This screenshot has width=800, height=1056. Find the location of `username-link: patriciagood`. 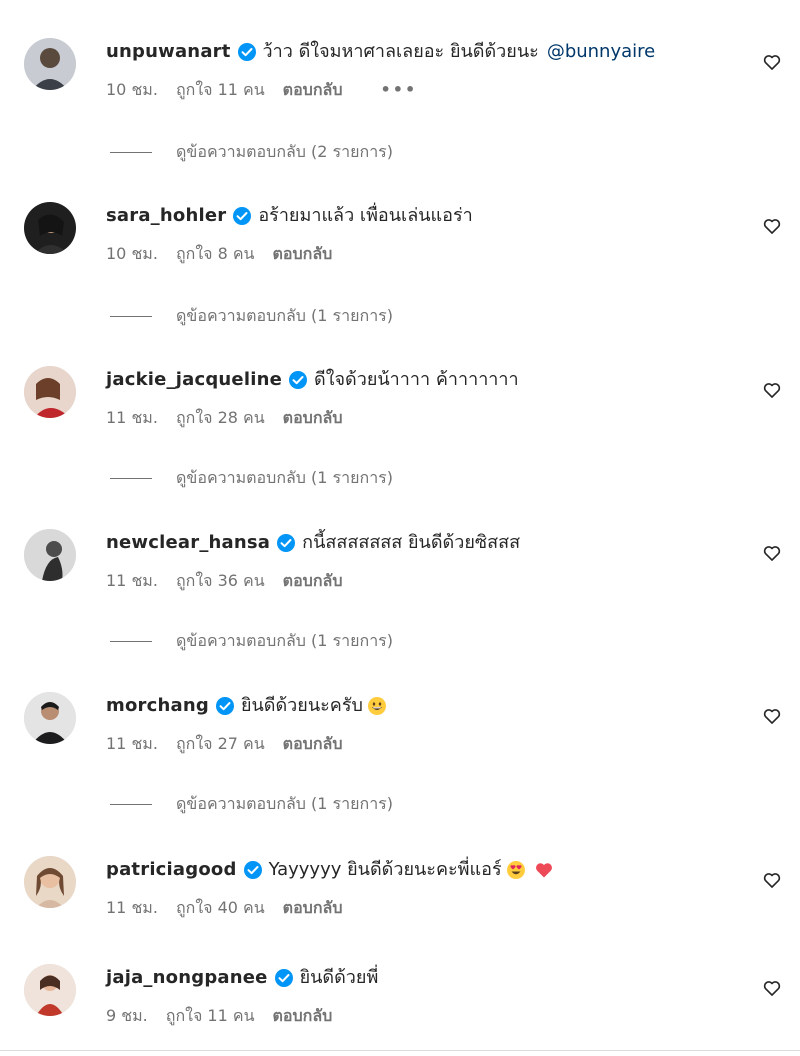

username-link: patriciagood is located at coordinates (171, 870).